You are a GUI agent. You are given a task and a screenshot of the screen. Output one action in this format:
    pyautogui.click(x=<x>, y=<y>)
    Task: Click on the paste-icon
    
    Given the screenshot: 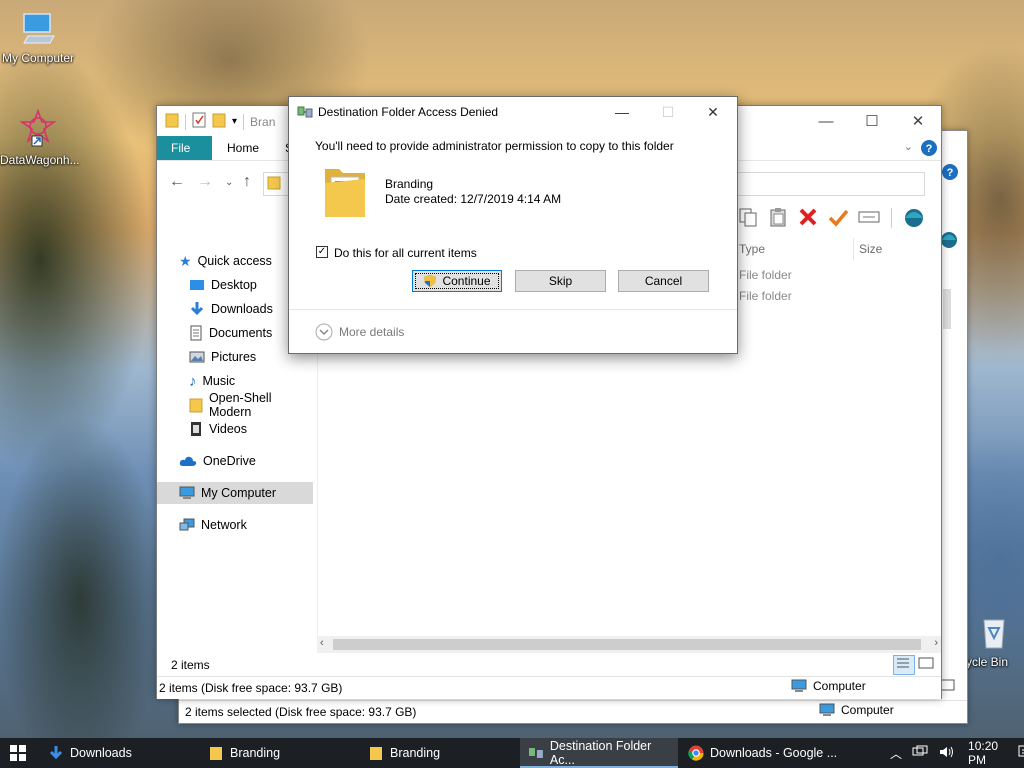 What is the action you would take?
    pyautogui.click(x=778, y=218)
    